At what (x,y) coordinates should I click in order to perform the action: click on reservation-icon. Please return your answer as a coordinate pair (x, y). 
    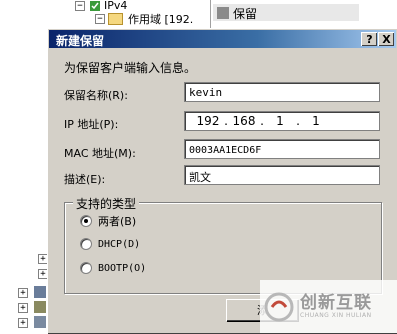
    Looking at the image, I should click on (223, 13).